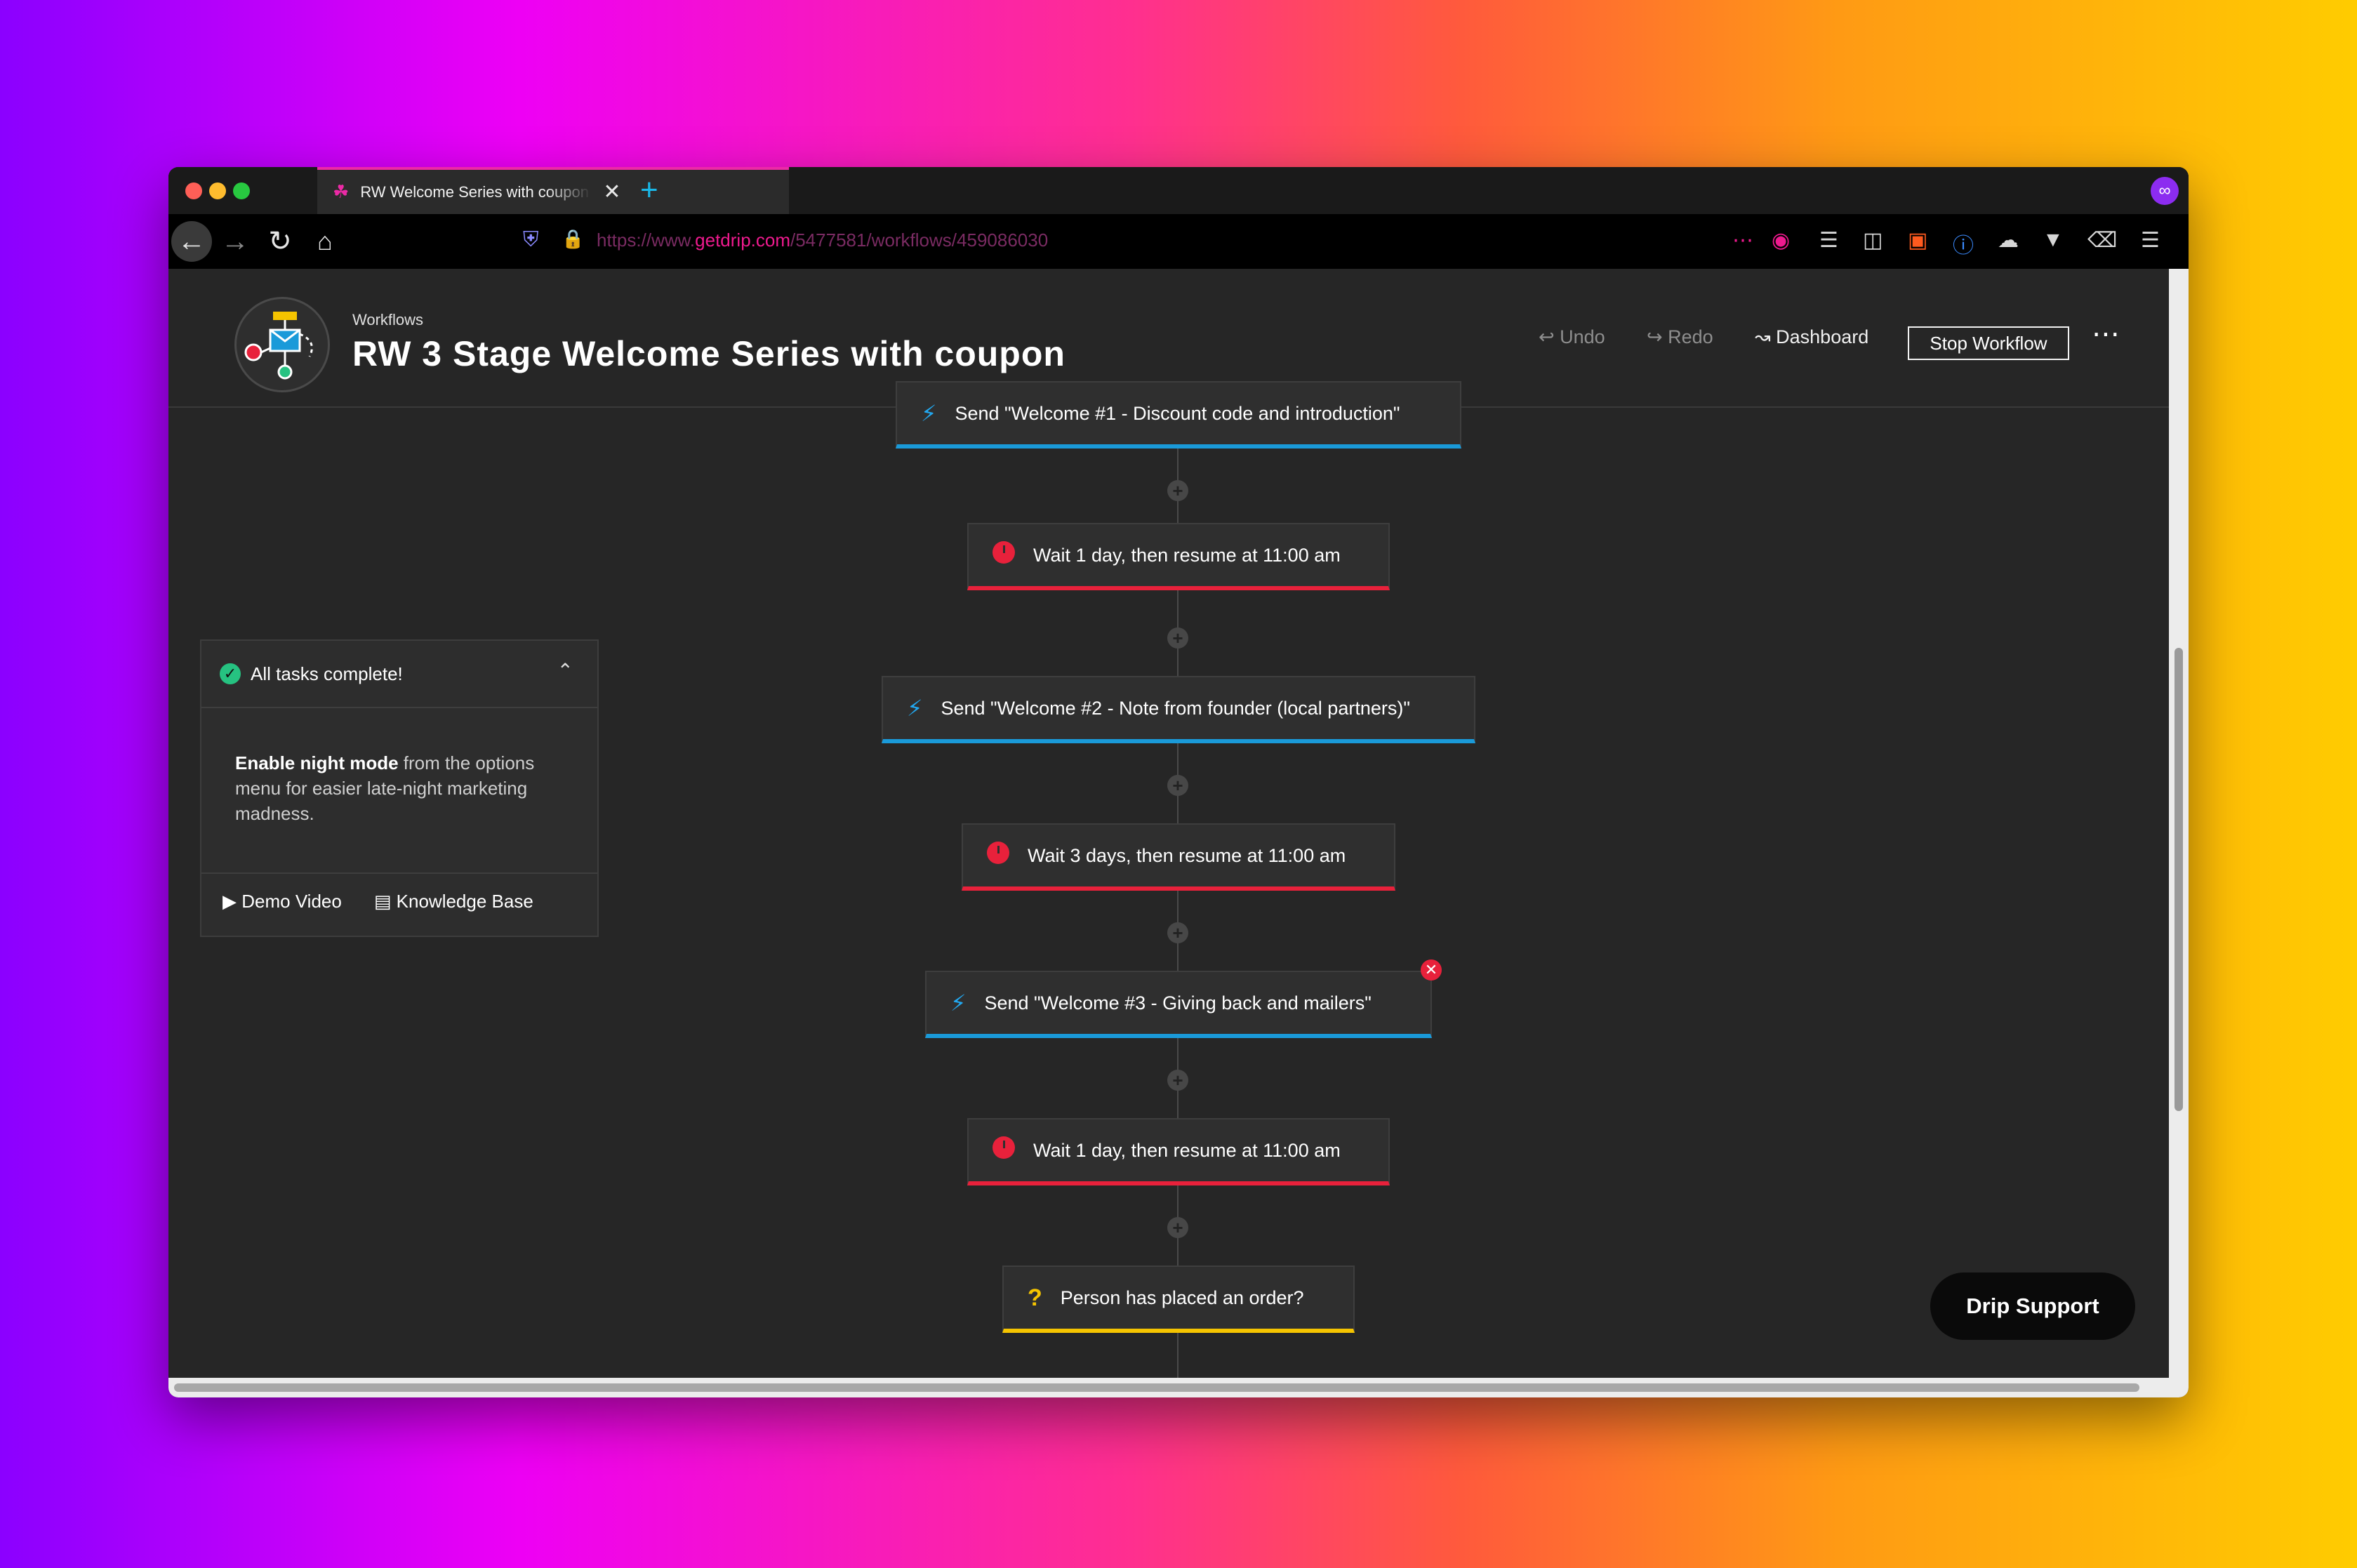  What do you see at coordinates (1963, 243) in the screenshot?
I see `password-manager-icon: ⓘ` at bounding box center [1963, 243].